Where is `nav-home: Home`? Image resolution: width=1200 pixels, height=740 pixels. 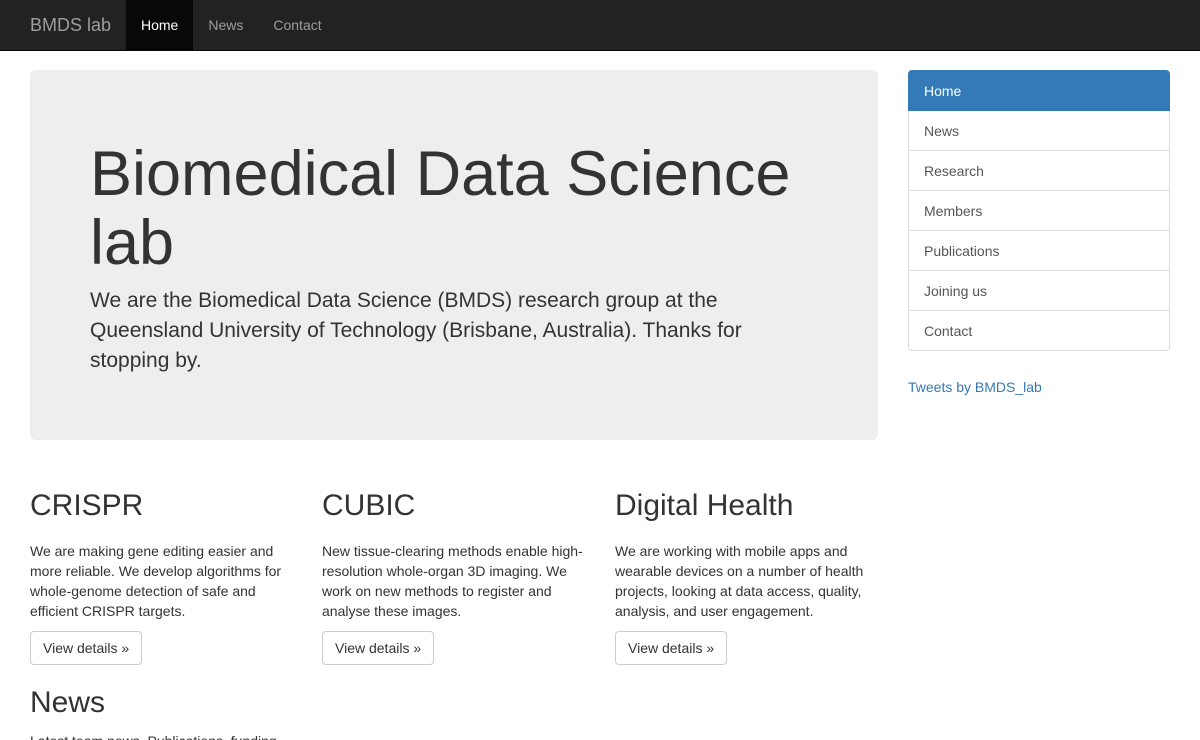 nav-home: Home is located at coordinates (160, 25).